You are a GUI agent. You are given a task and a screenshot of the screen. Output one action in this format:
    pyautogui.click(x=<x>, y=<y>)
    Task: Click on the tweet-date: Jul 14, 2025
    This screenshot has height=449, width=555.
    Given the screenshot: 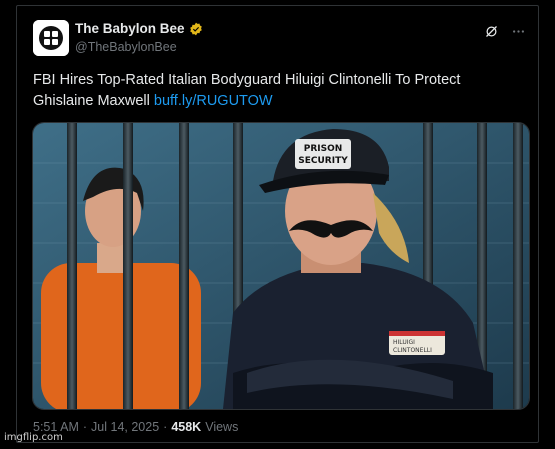 What is the action you would take?
    pyautogui.click(x=125, y=427)
    